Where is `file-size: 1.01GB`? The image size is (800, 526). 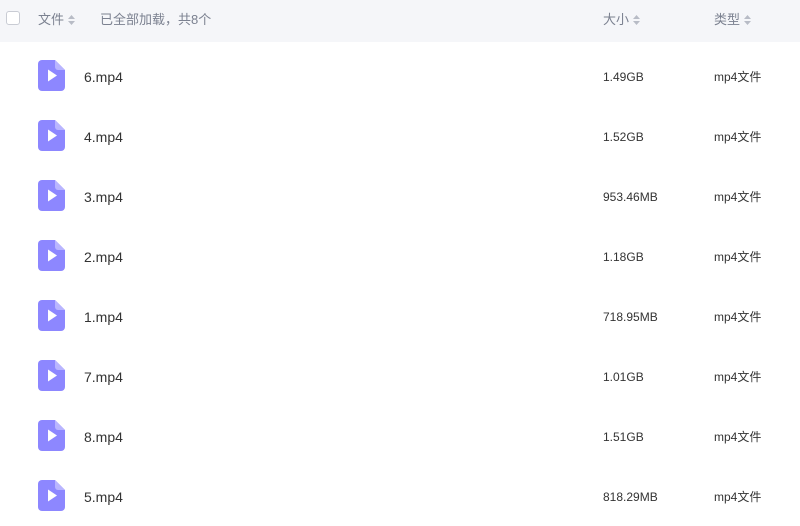
file-size: 1.01GB is located at coordinates (623, 377).